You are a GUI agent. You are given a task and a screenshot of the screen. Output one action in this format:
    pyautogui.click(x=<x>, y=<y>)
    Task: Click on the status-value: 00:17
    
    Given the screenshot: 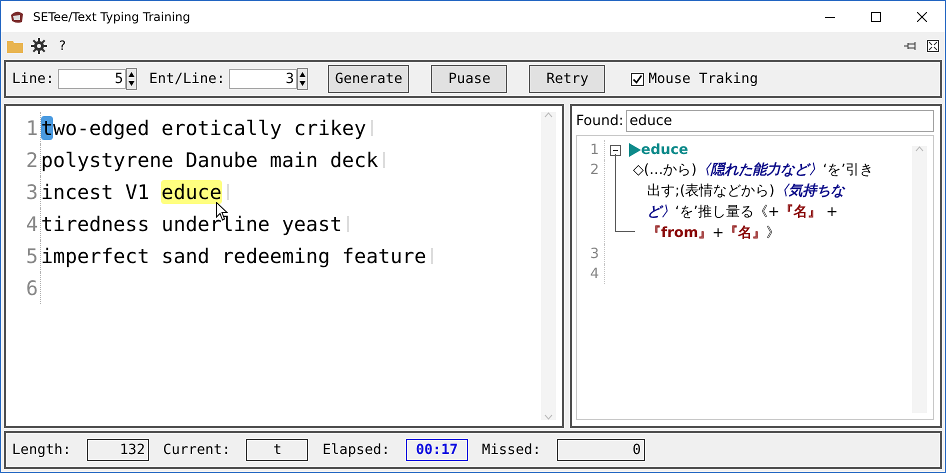 What is the action you would take?
    pyautogui.click(x=437, y=450)
    